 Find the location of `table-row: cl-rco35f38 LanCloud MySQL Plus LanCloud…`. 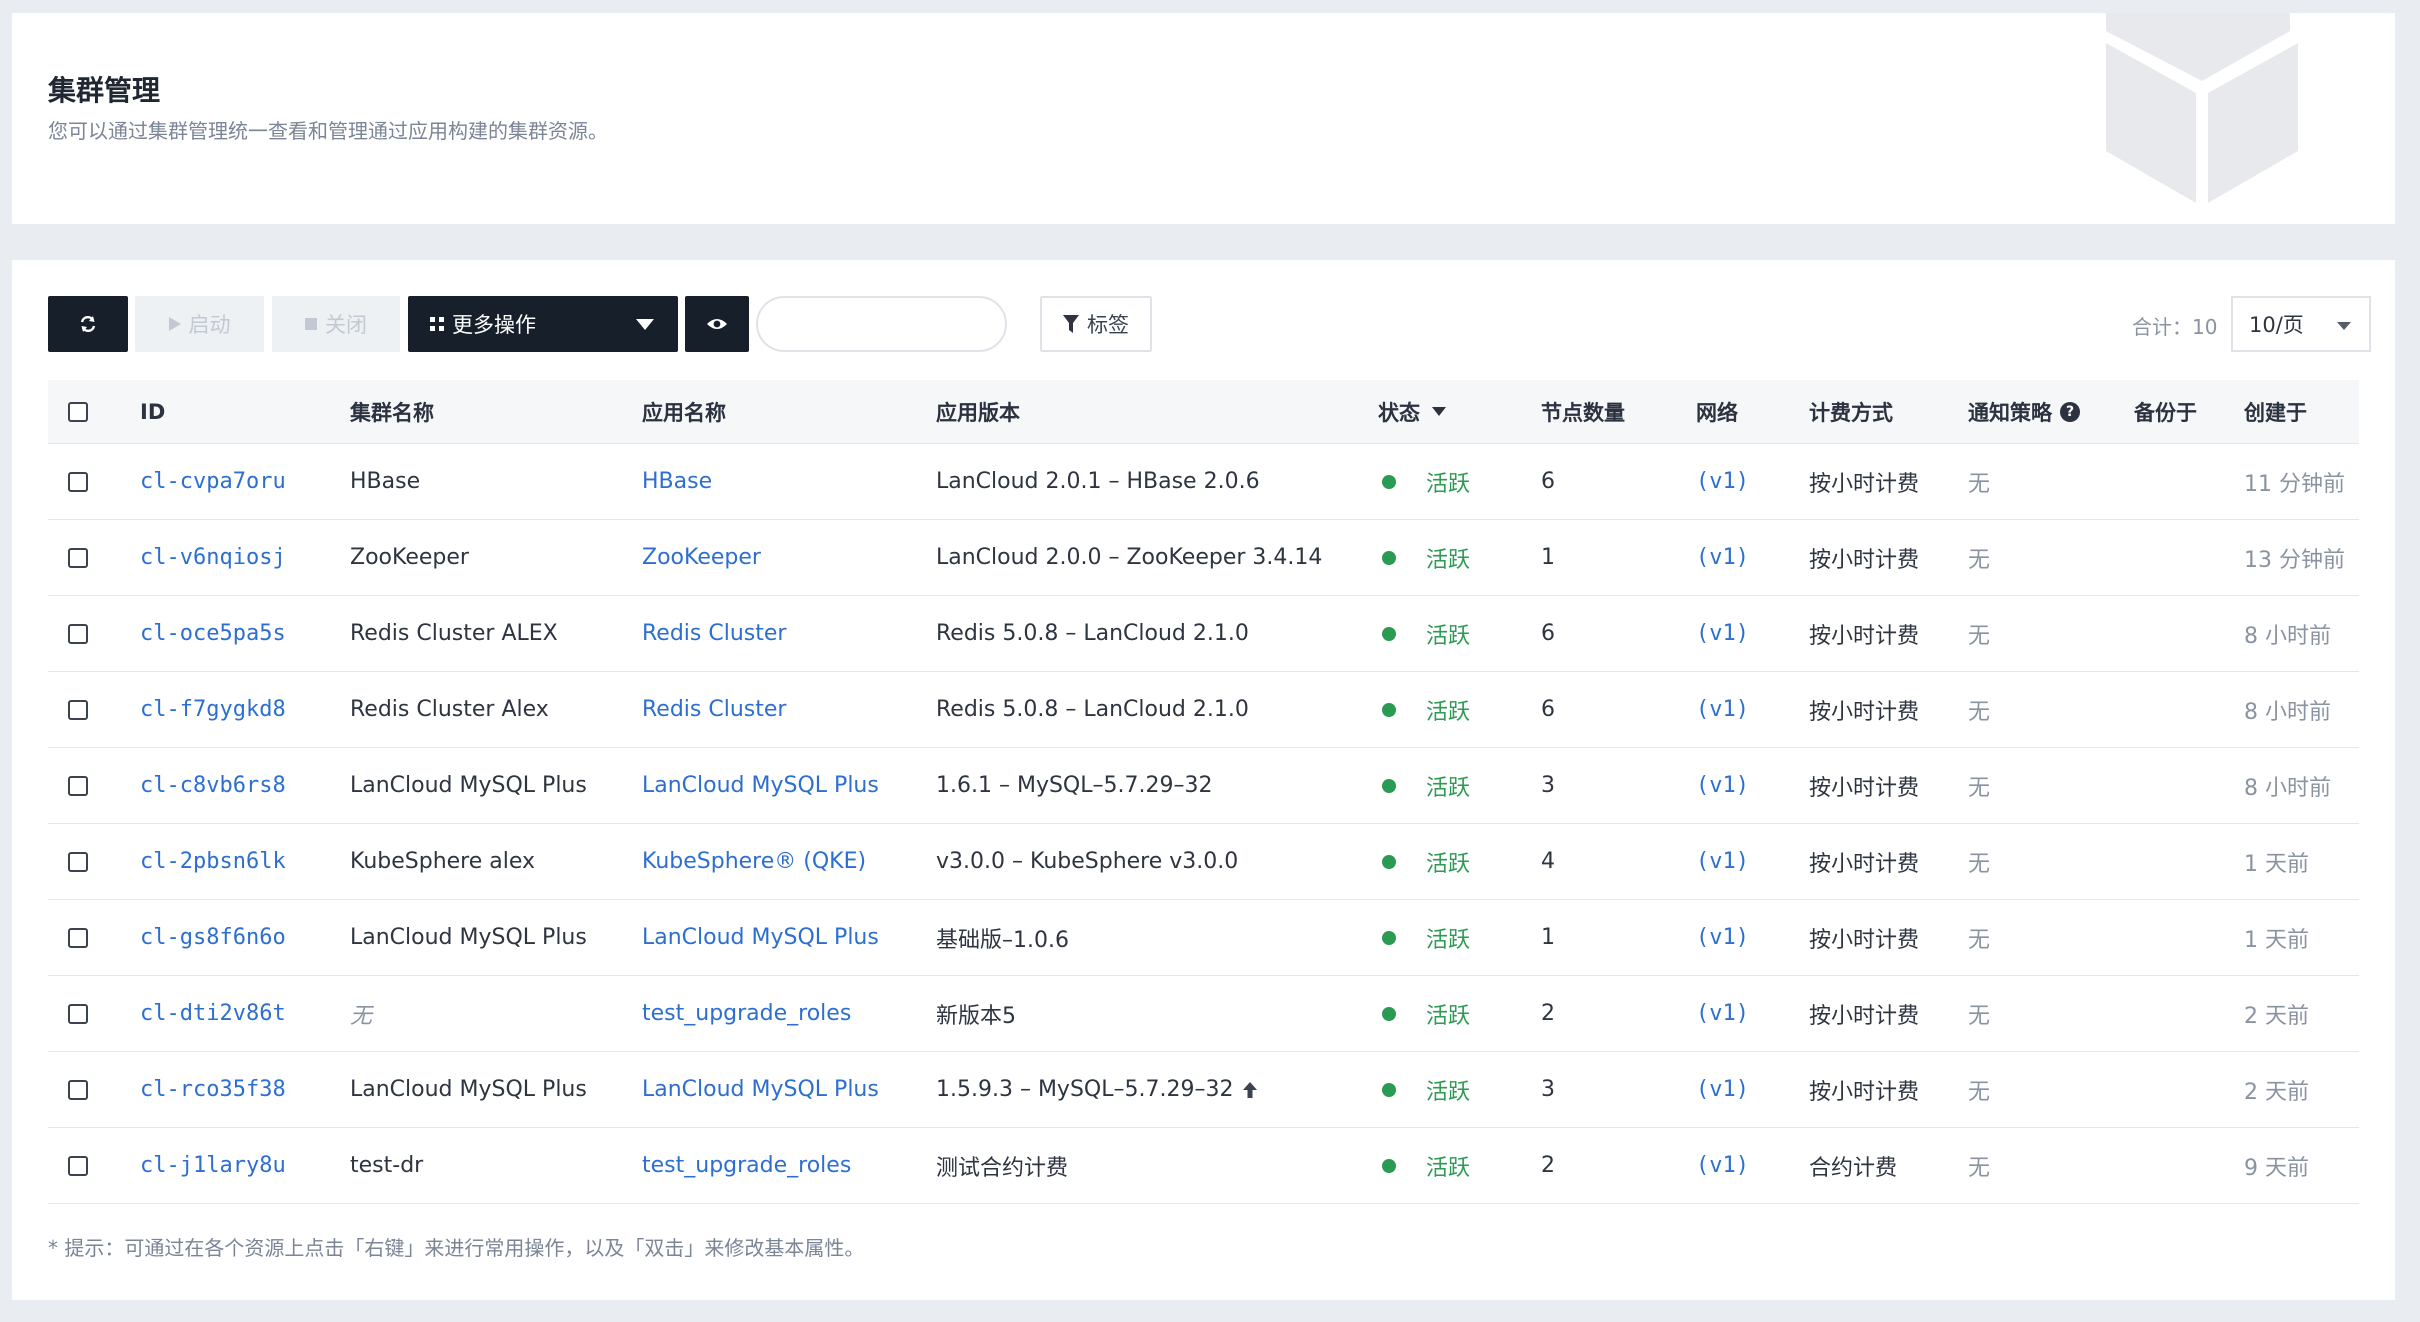

table-row: cl-rco35f38 LanCloud MySQL Plus LanCloud… is located at coordinates (1203, 1090).